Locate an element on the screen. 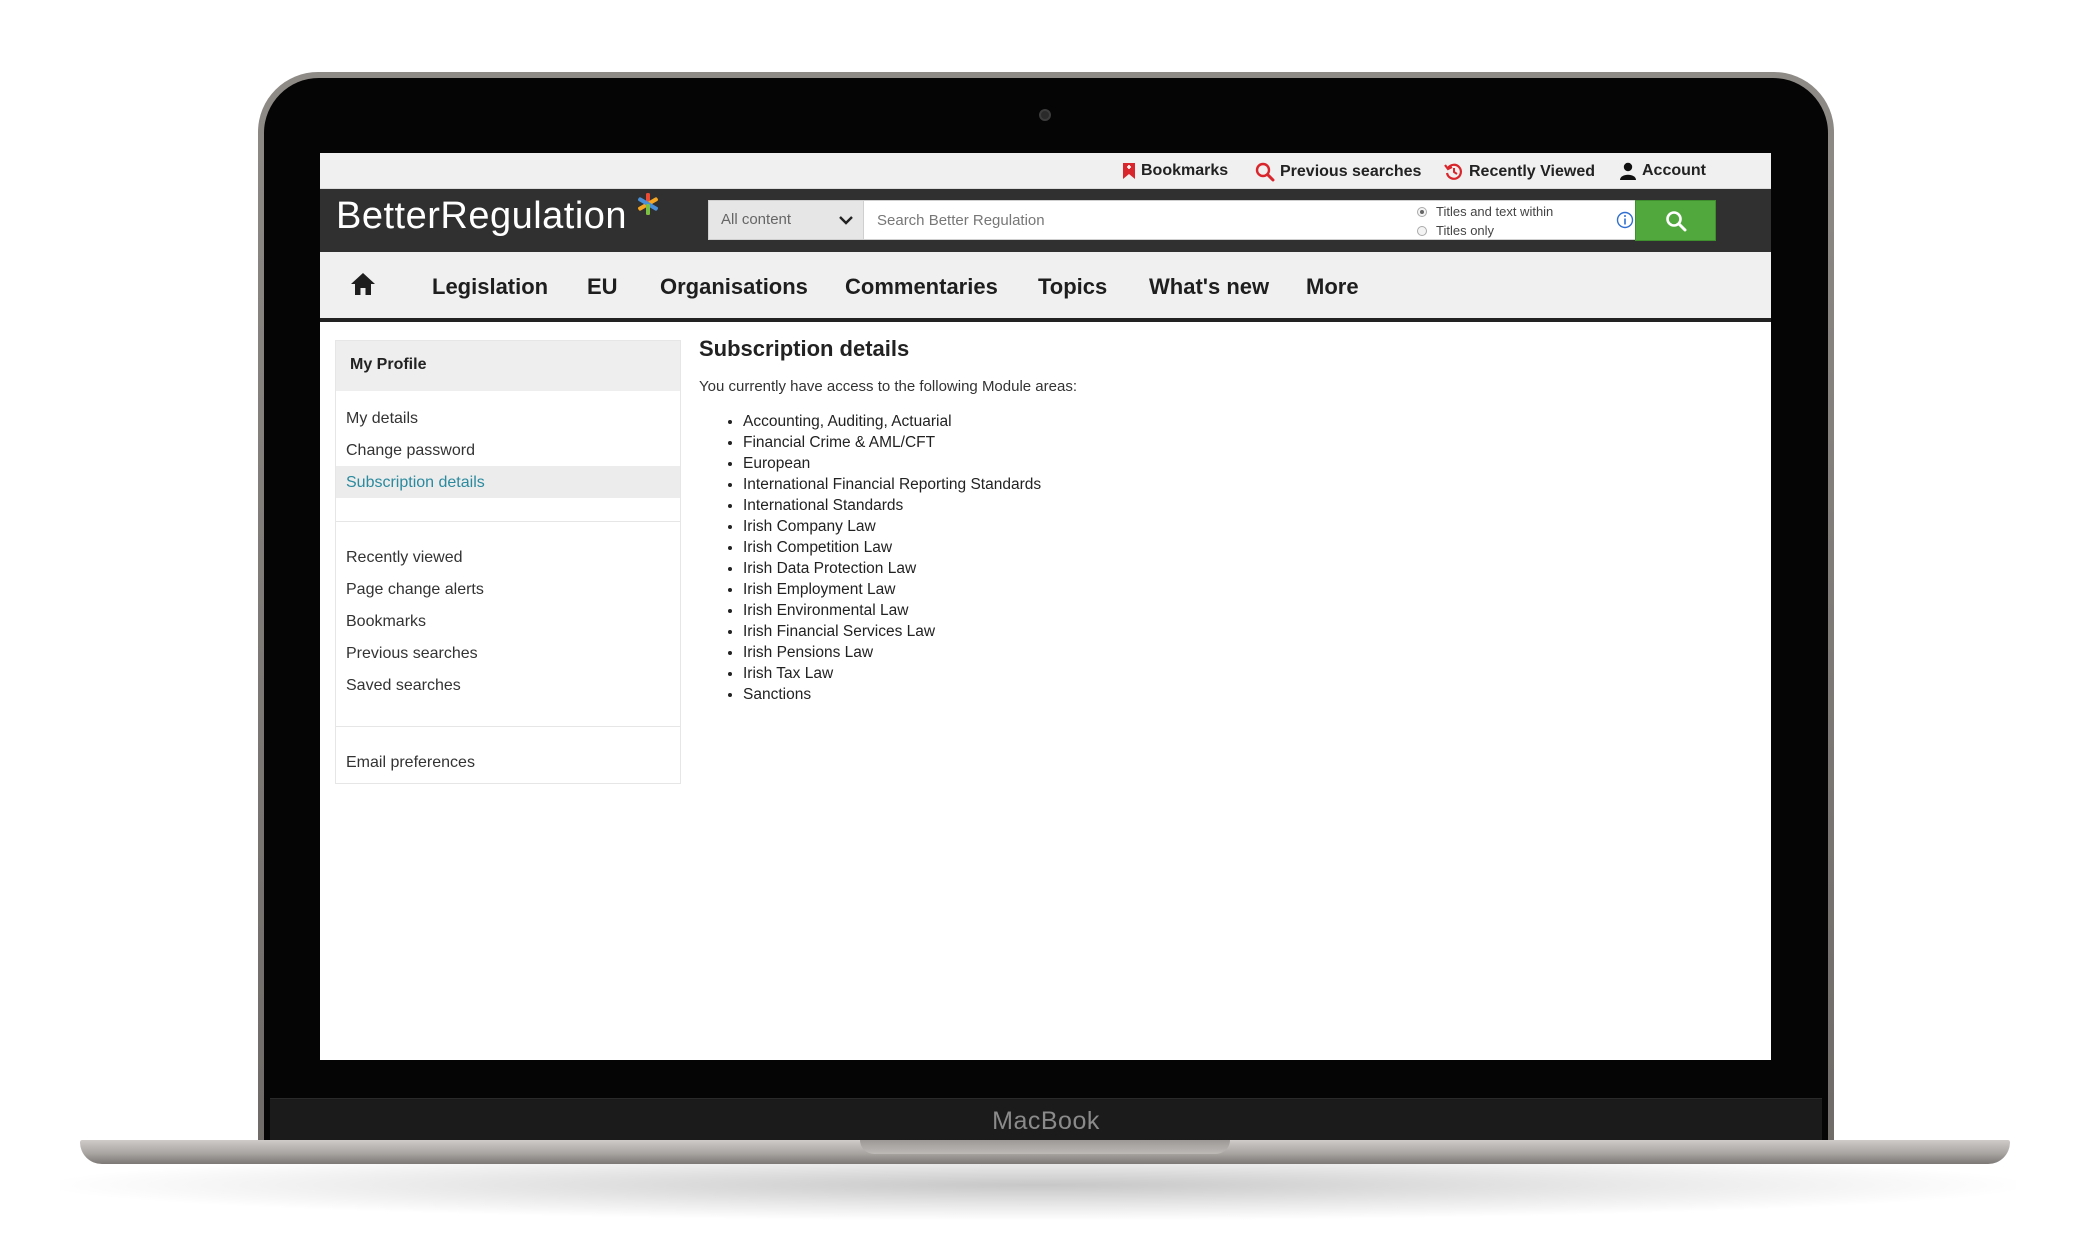 Image resolution: width=2076 pixels, height=1242 pixels. search-button is located at coordinates (1675, 220).